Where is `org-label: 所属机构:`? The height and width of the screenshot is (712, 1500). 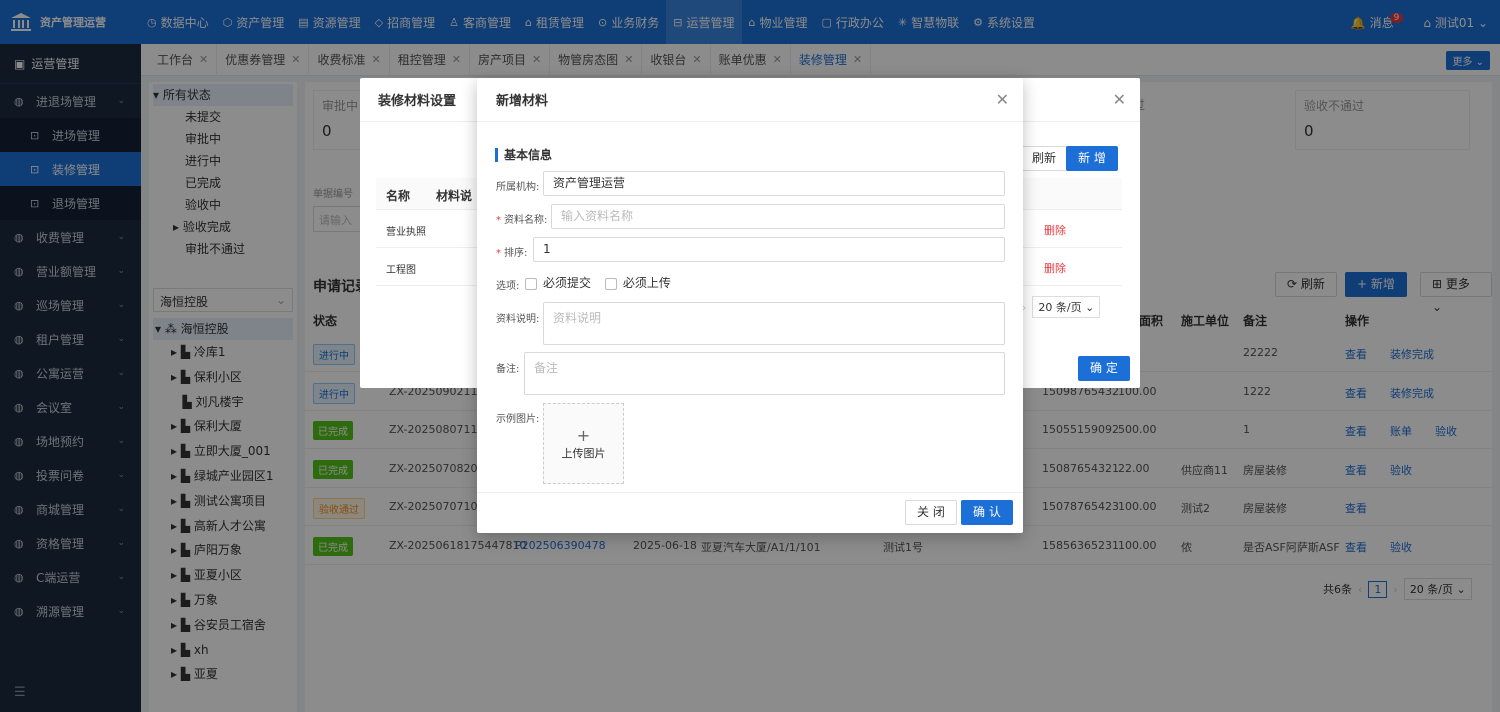
org-label: 所属机构: is located at coordinates (518, 187).